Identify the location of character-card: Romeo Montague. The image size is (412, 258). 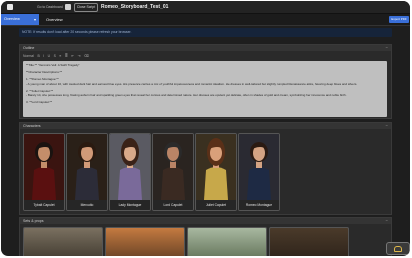
(259, 172).